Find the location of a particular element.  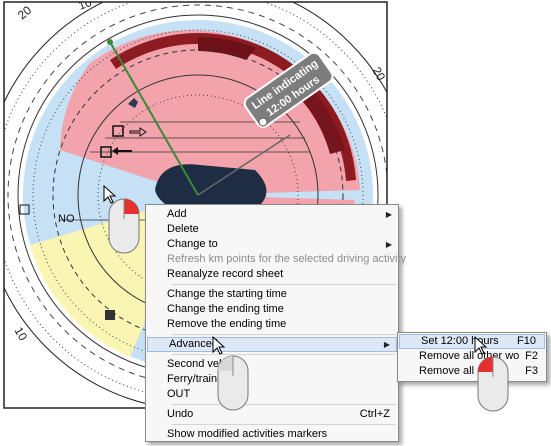

menu-item-change-to: Change to ▶ is located at coordinates (272, 244).